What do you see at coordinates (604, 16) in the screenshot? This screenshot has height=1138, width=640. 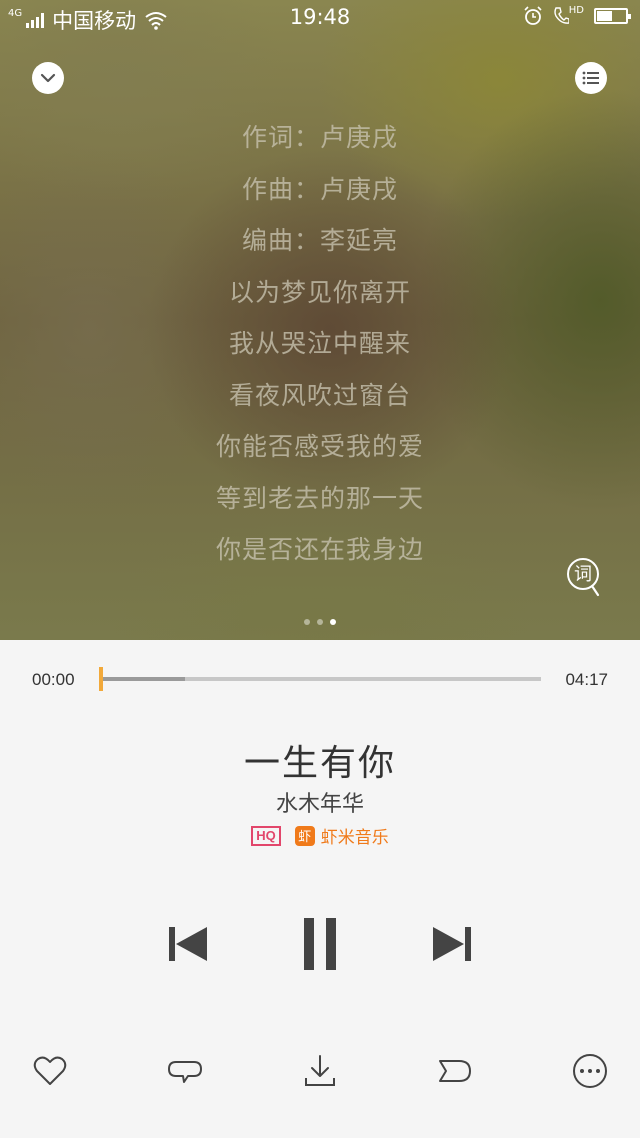 I see `battery-level` at bounding box center [604, 16].